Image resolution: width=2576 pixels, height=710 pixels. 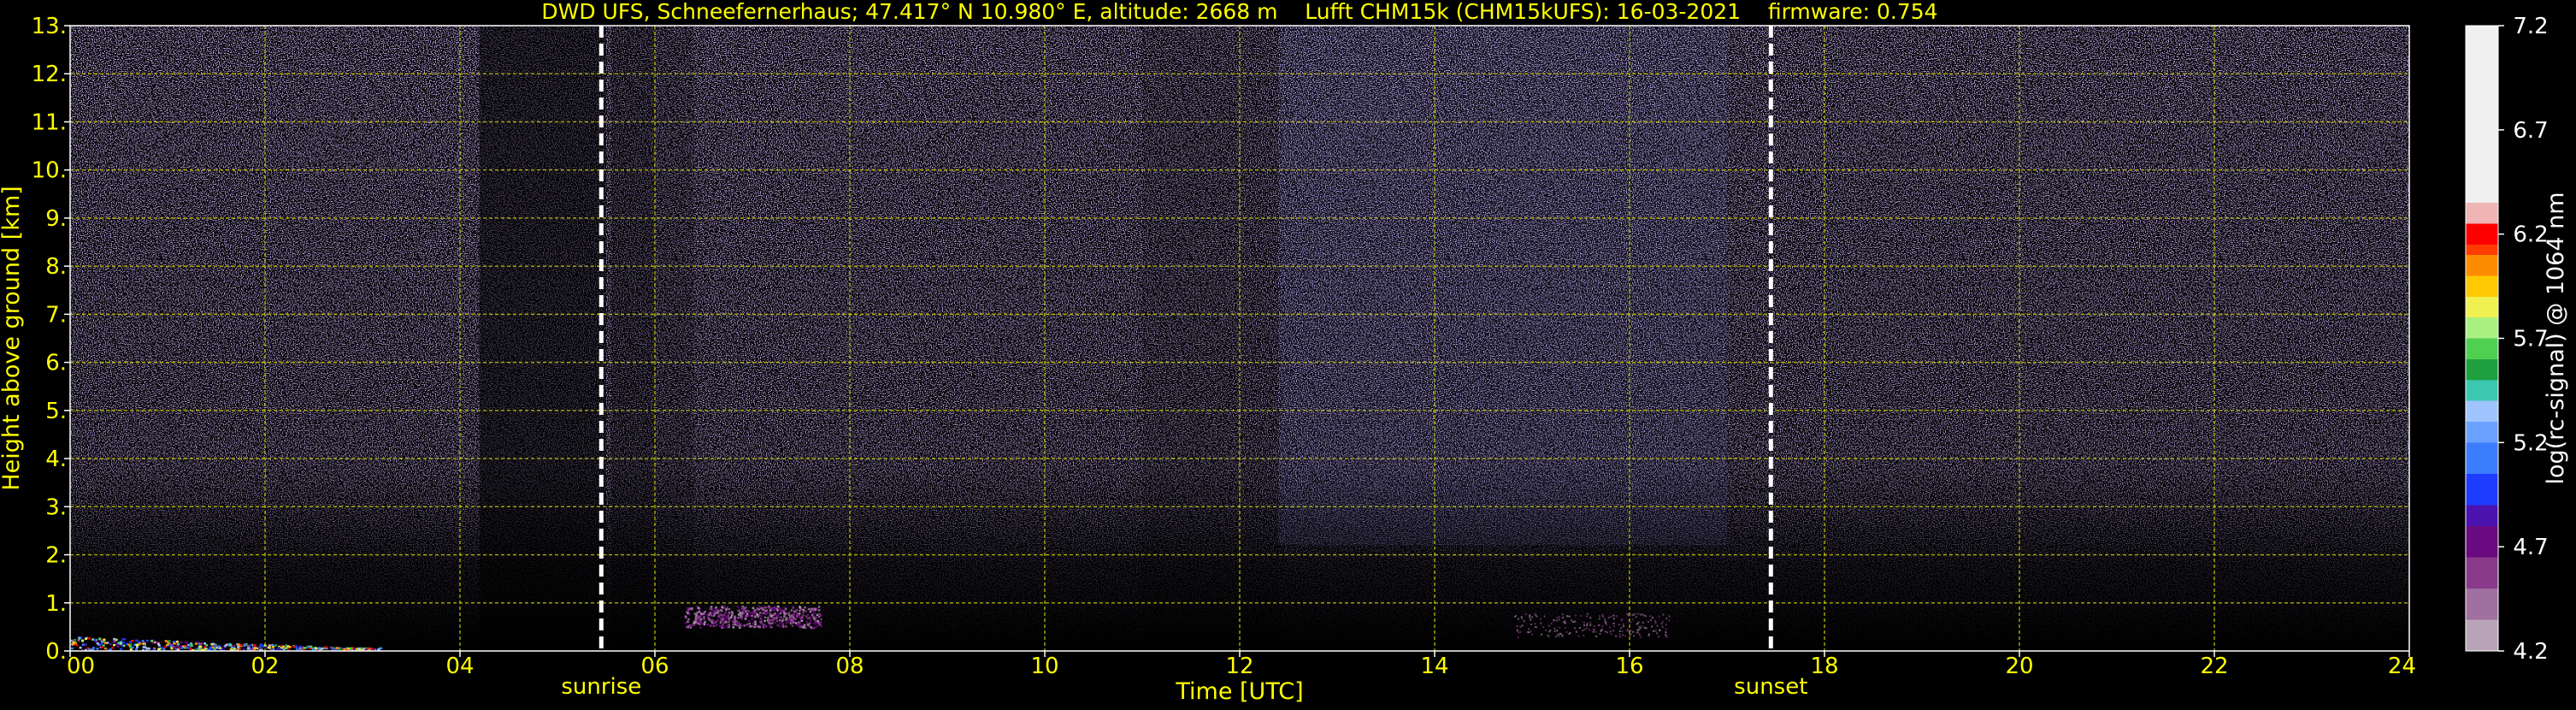 I want to click on noise-band-bright, so click(x=1502, y=286).